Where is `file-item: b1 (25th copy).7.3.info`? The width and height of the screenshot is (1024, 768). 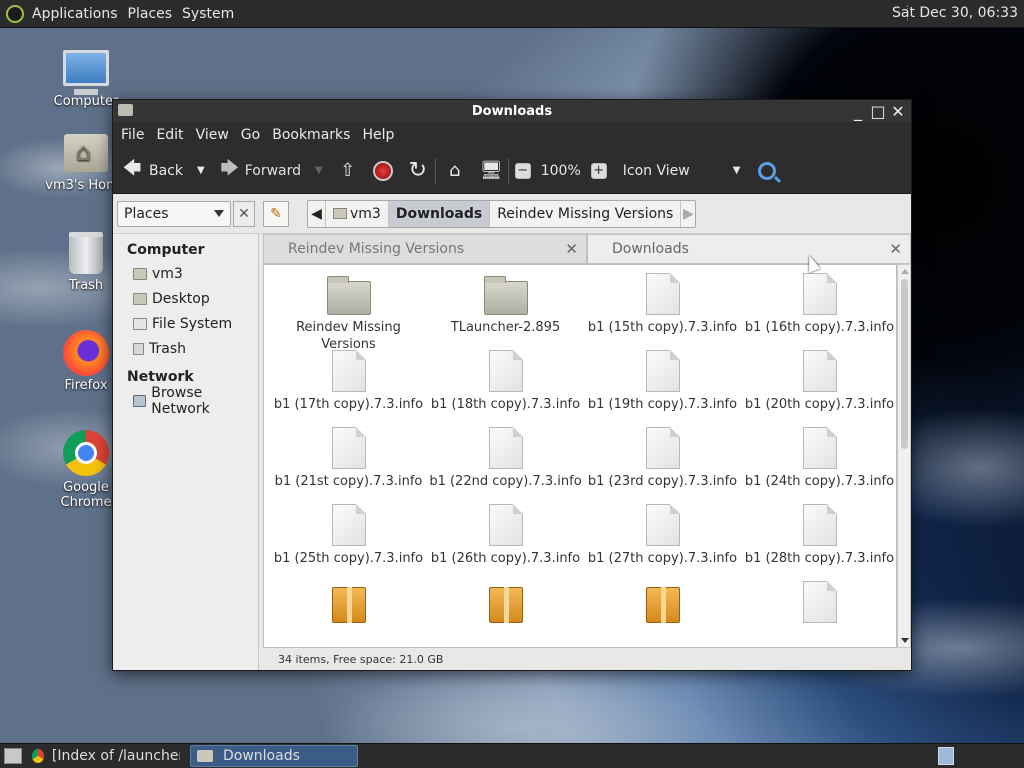 file-item: b1 (25th copy).7.3.info is located at coordinates (348, 540).